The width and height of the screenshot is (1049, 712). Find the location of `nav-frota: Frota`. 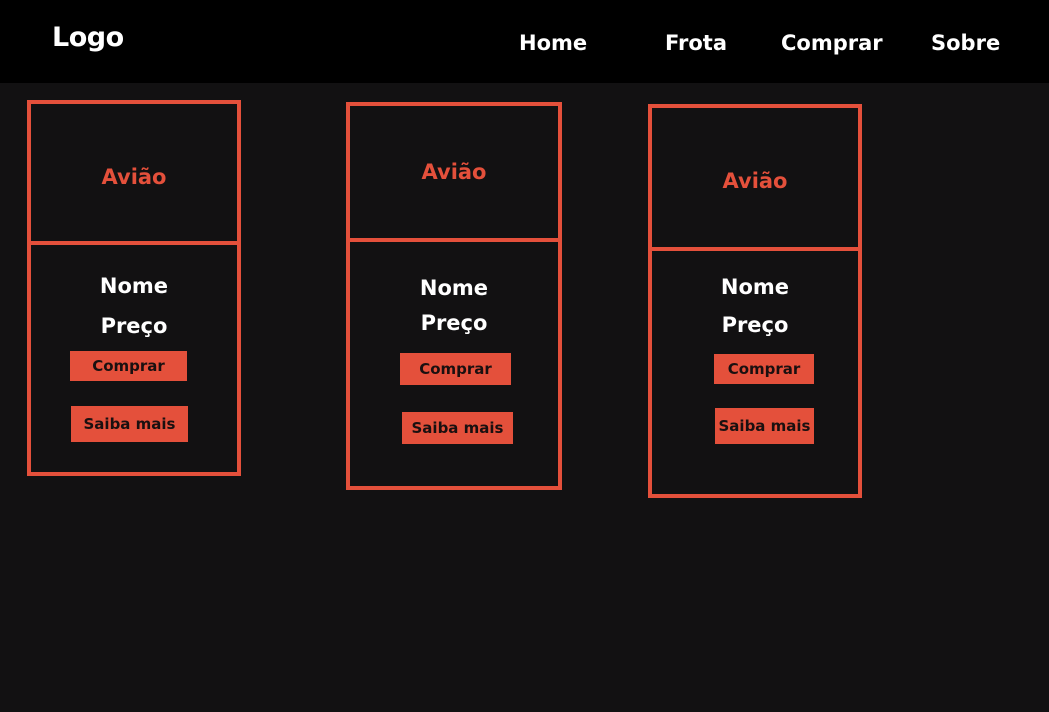

nav-frota: Frota is located at coordinates (696, 43).